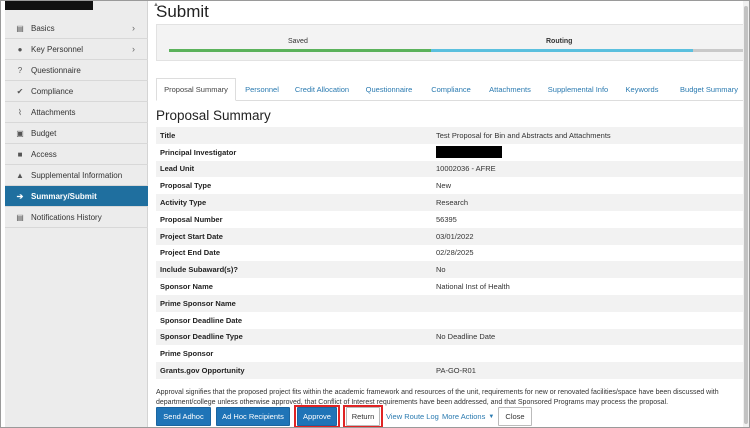 Image resolution: width=750 pixels, height=428 pixels. I want to click on row-label: Sponsor Deadline Date, so click(201, 320).